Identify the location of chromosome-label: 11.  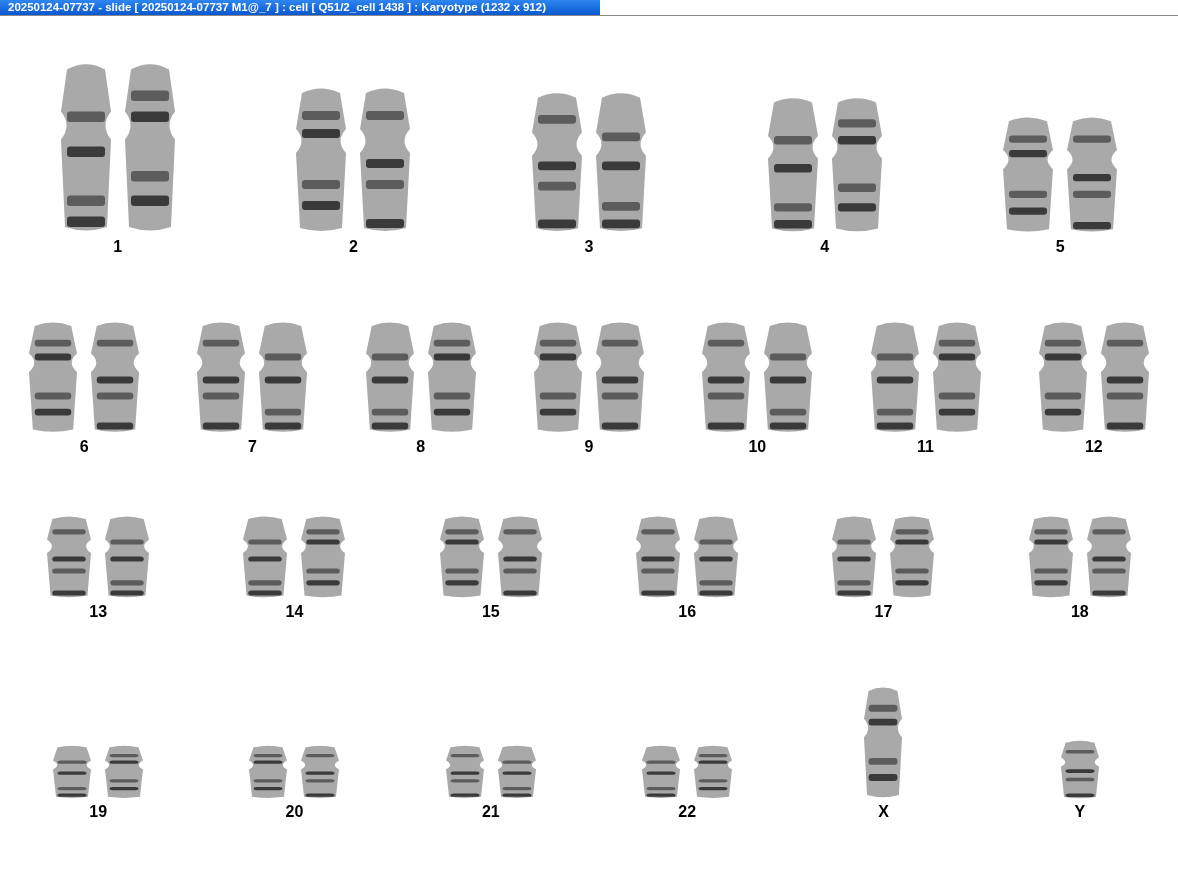
(925, 447).